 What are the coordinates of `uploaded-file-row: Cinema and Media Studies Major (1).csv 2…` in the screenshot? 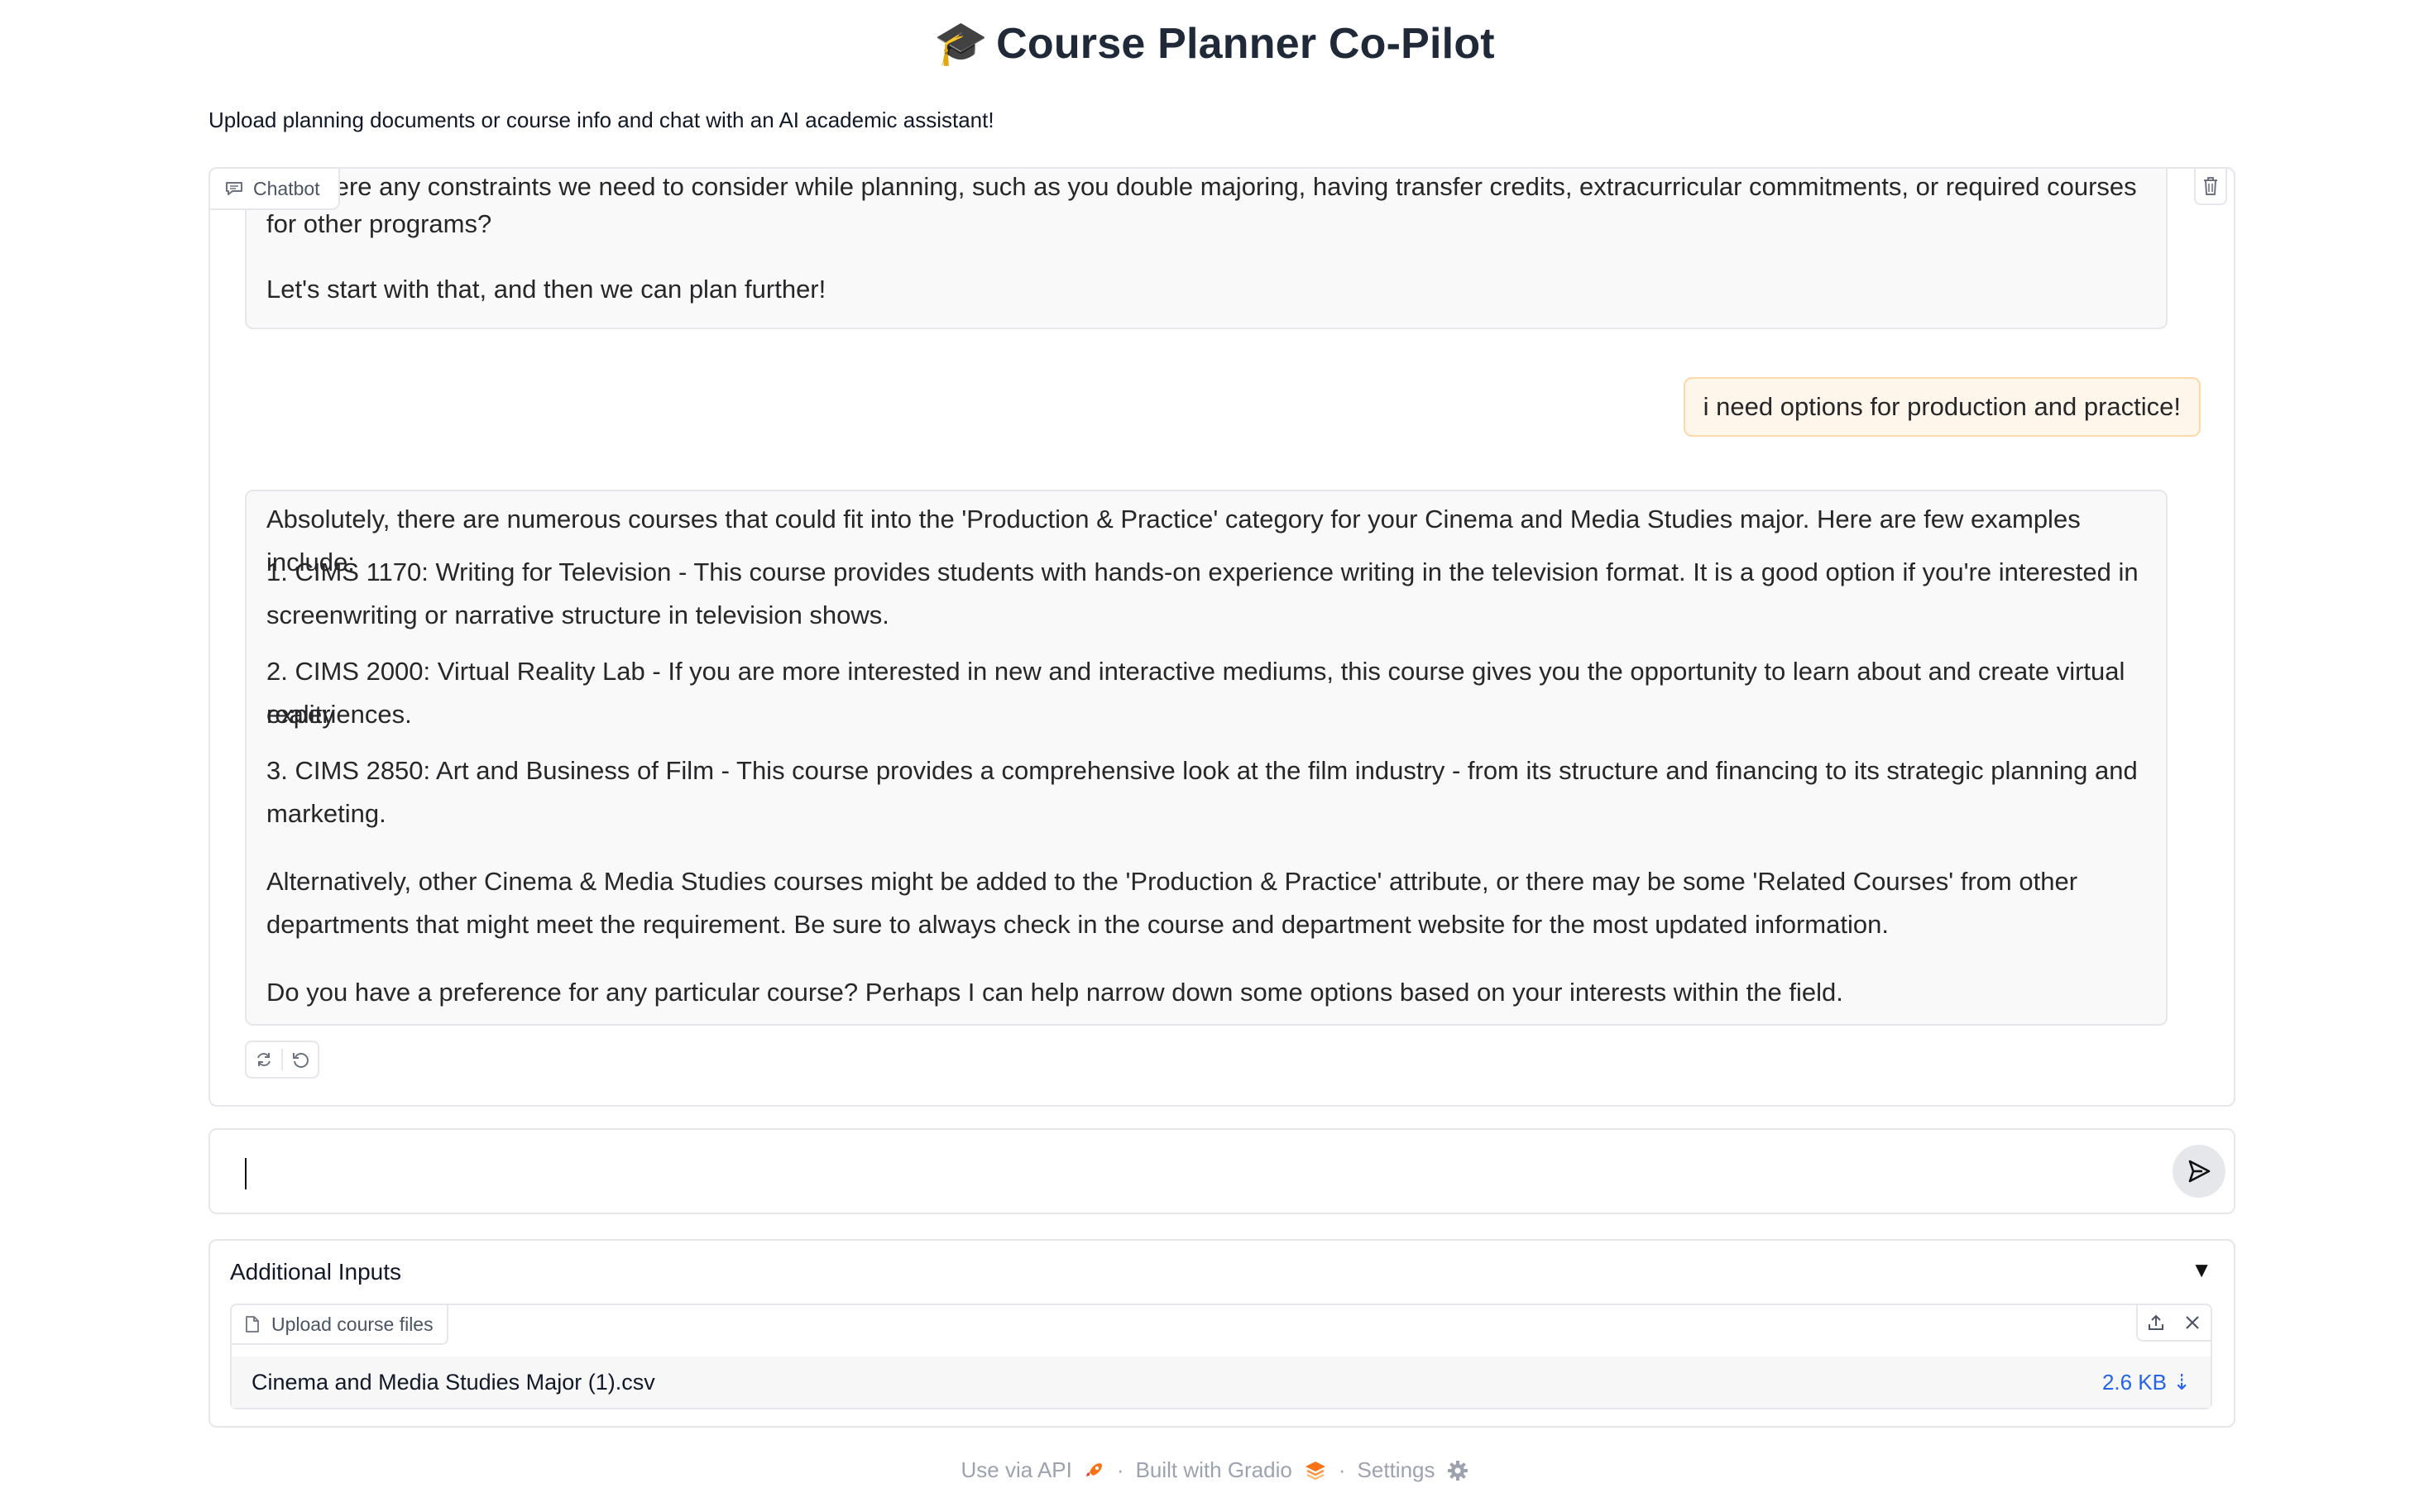 It's located at (1222, 1382).